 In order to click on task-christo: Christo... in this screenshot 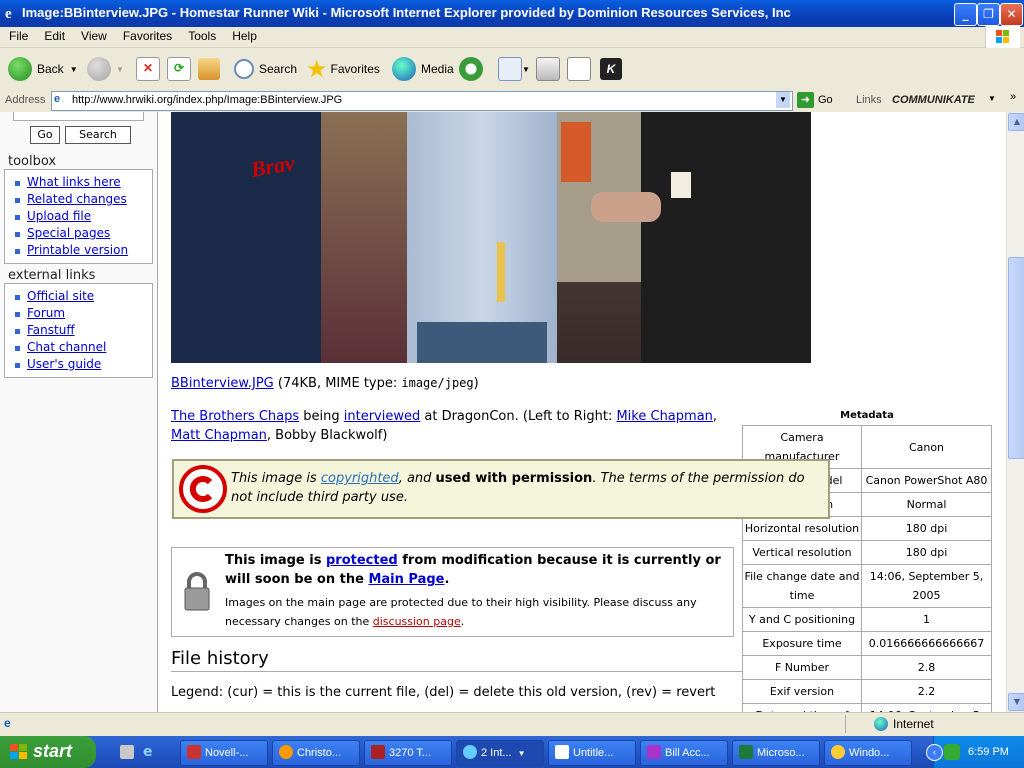, I will do `click(316, 753)`.